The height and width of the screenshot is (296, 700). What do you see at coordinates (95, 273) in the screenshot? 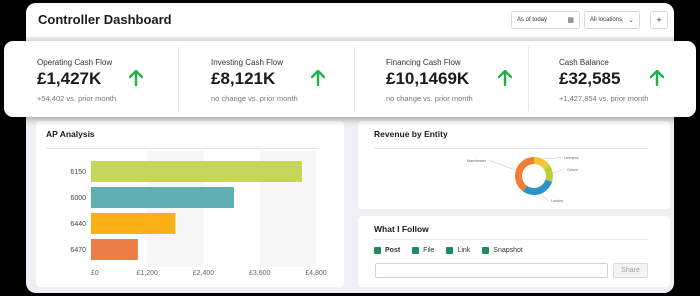
I see `x-tick-label: £0` at bounding box center [95, 273].